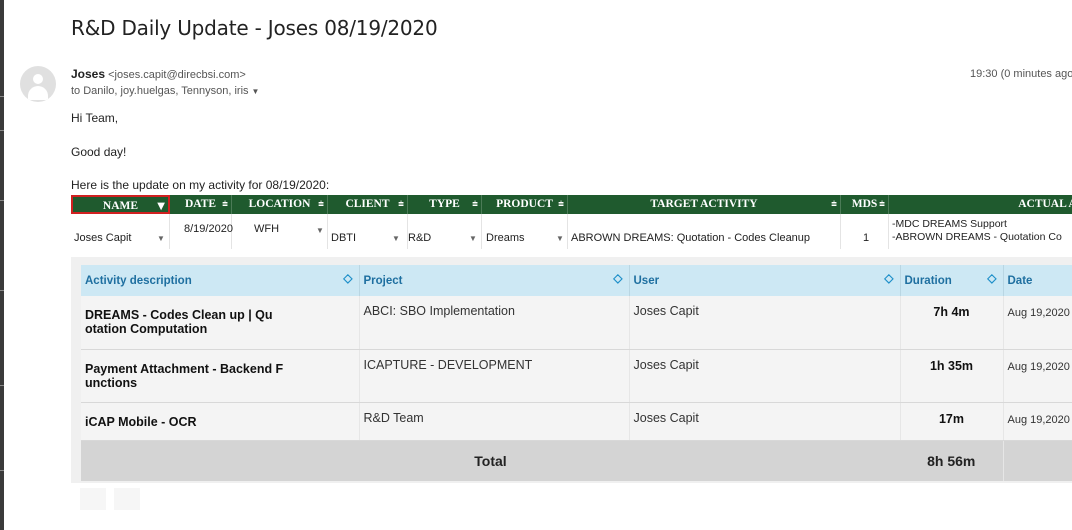 The image size is (1072, 530). Describe the element at coordinates (490, 460) in the screenshot. I see `total-label: Total` at that location.